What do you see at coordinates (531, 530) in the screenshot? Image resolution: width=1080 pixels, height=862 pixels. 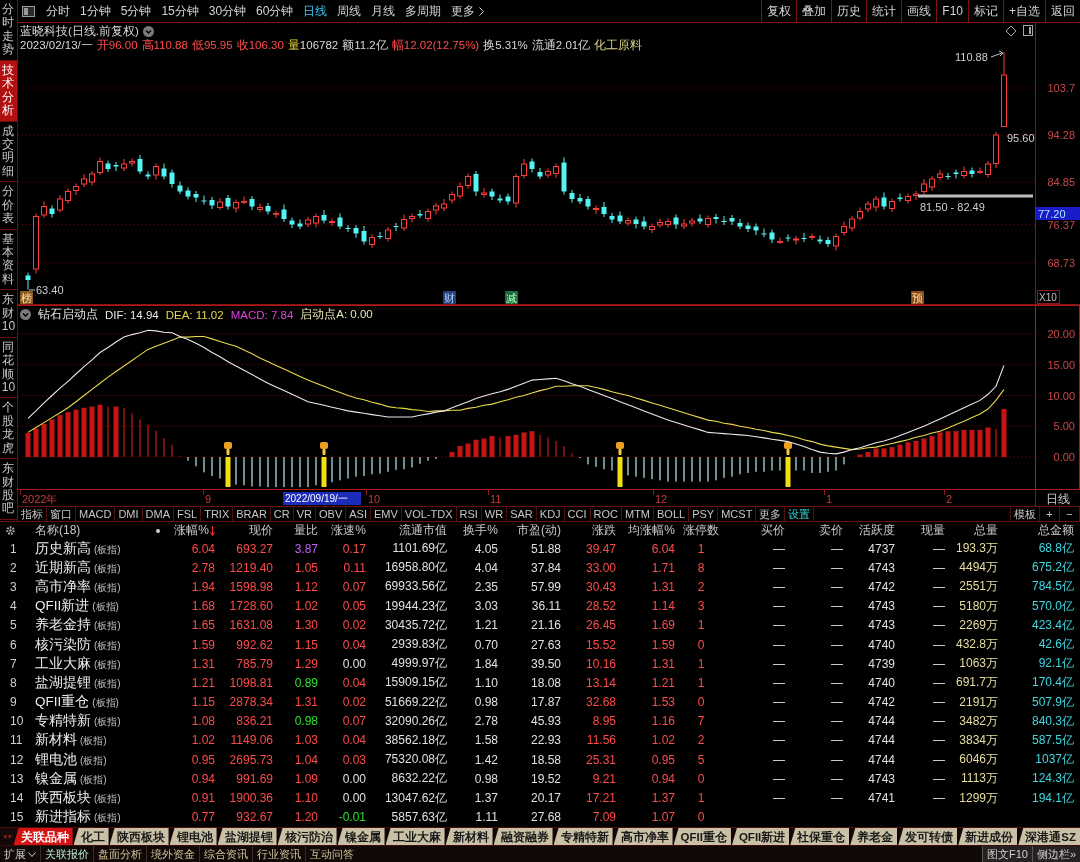 I see `column-header: 市盈(动)` at bounding box center [531, 530].